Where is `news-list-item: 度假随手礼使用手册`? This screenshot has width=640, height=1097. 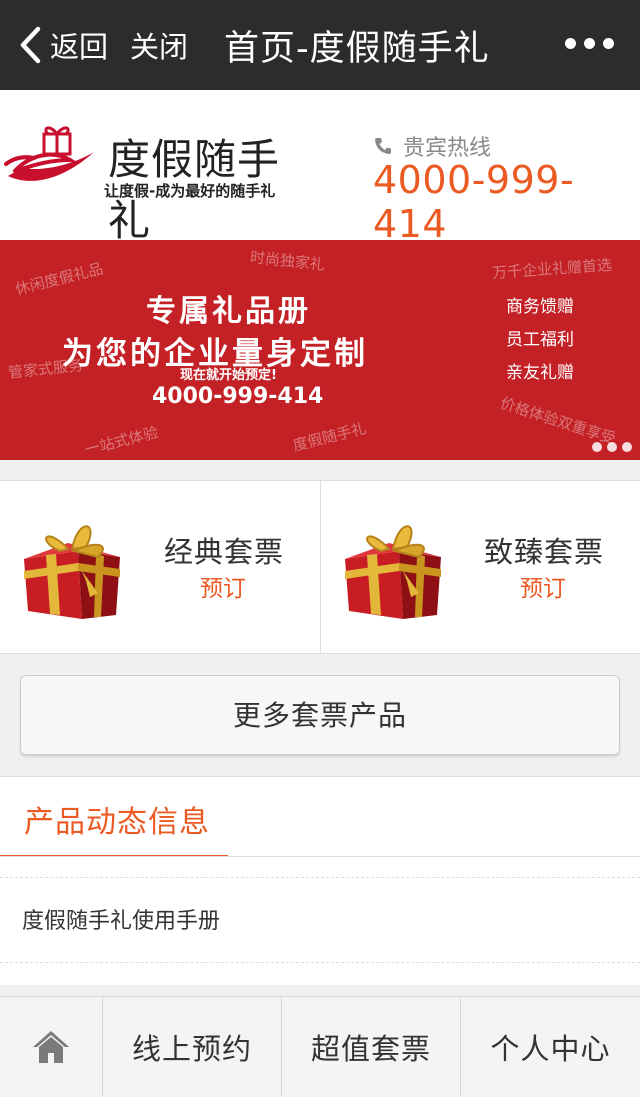
news-list-item: 度假随手礼使用手册 is located at coordinates (121, 919).